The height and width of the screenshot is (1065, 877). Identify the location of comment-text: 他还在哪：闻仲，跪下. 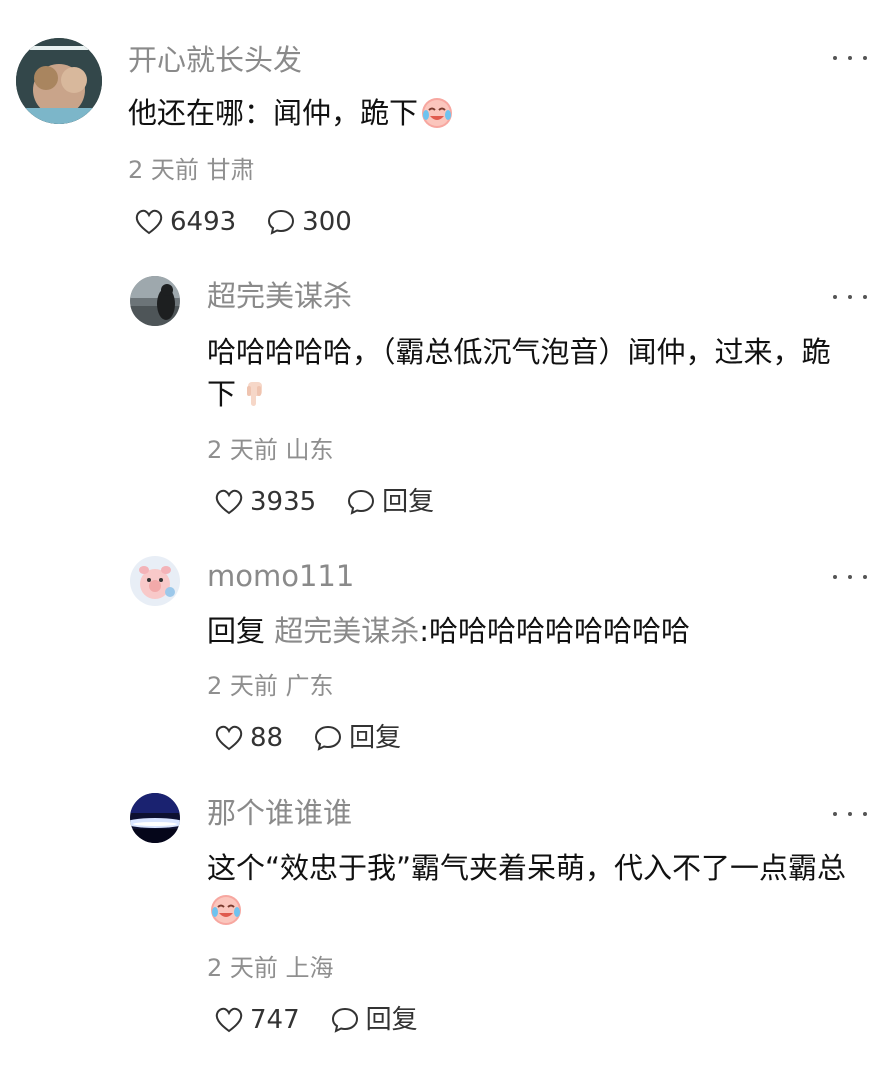
(487, 113).